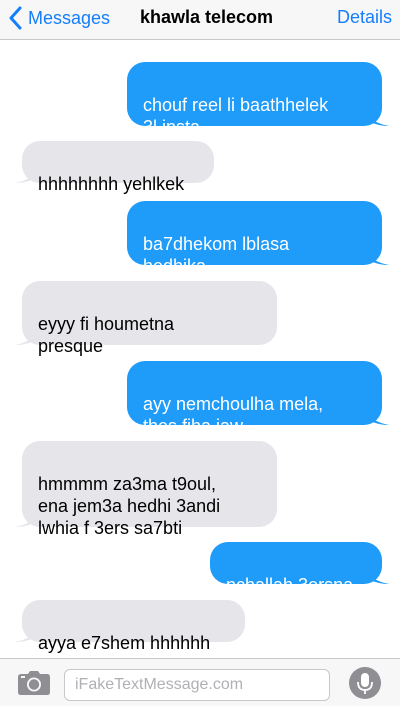 The height and width of the screenshot is (706, 400). I want to click on camera-button, so click(34, 683).